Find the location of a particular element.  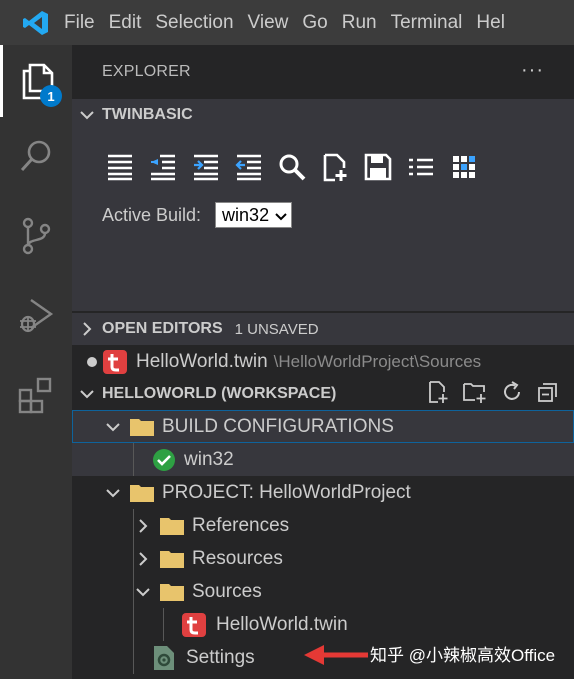

tree-label: PROJECT: HelloWorldProject is located at coordinates (286, 492).